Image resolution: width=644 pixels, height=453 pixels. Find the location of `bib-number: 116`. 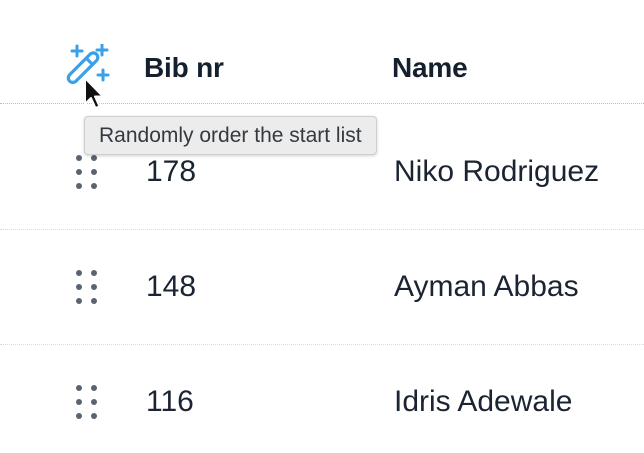

bib-number: 116 is located at coordinates (170, 401).